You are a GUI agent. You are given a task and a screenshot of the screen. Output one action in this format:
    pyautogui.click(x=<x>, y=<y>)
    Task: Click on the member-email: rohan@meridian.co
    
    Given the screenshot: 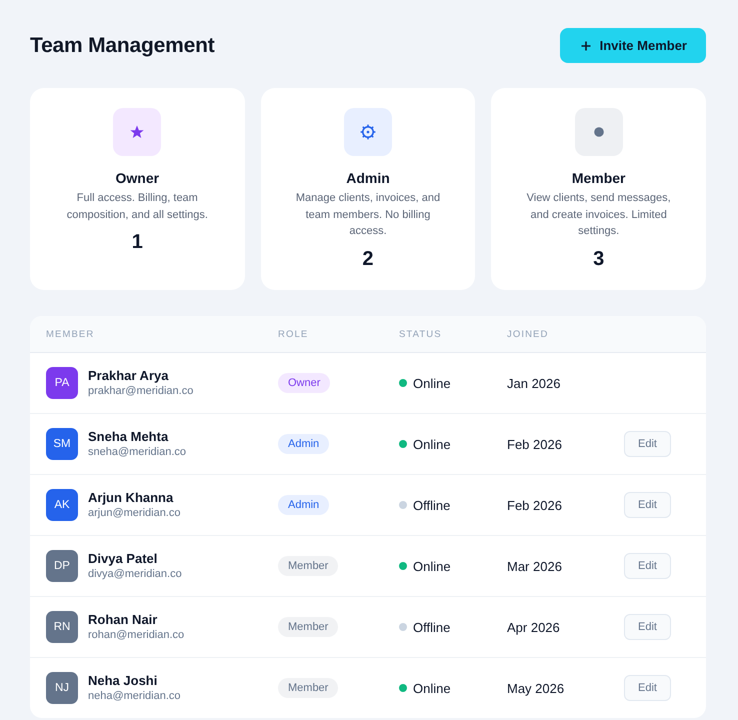 What is the action you would take?
    pyautogui.click(x=136, y=635)
    